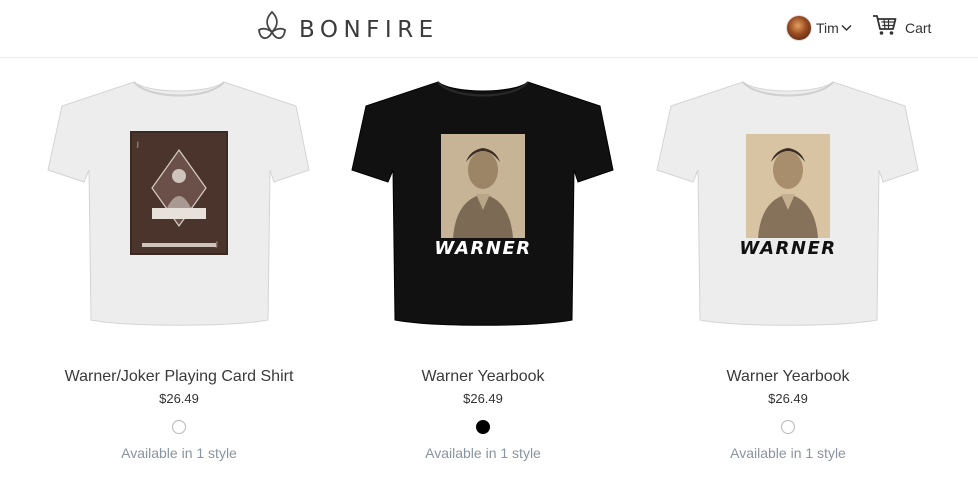  What do you see at coordinates (918, 27) in the screenshot?
I see `cart-label: Cart` at bounding box center [918, 27].